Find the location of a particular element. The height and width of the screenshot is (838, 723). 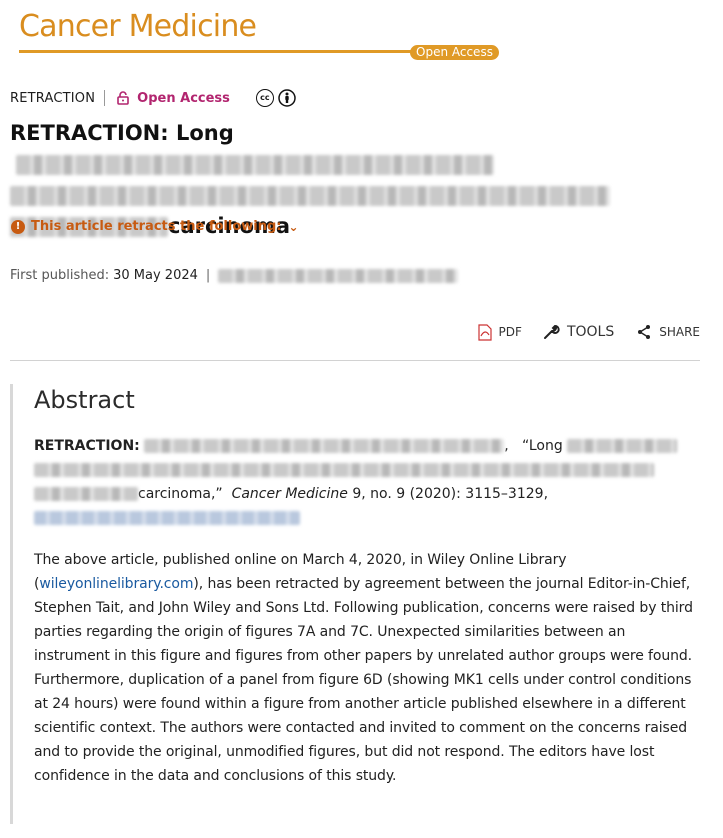

citation-rest: 9, no. 9 (2020): 3115–3129, is located at coordinates (450, 494).